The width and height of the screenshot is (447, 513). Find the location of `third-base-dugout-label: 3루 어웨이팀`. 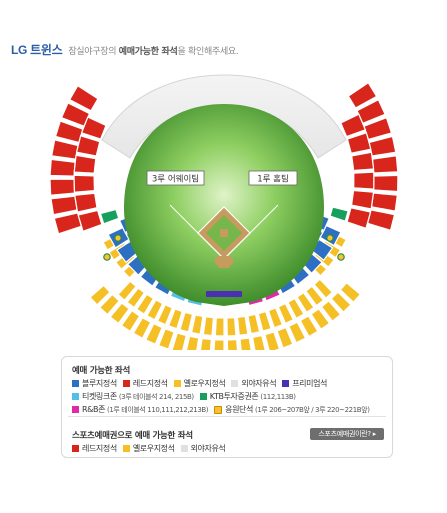

third-base-dugout-label: 3루 어웨이팀 is located at coordinates (175, 178).